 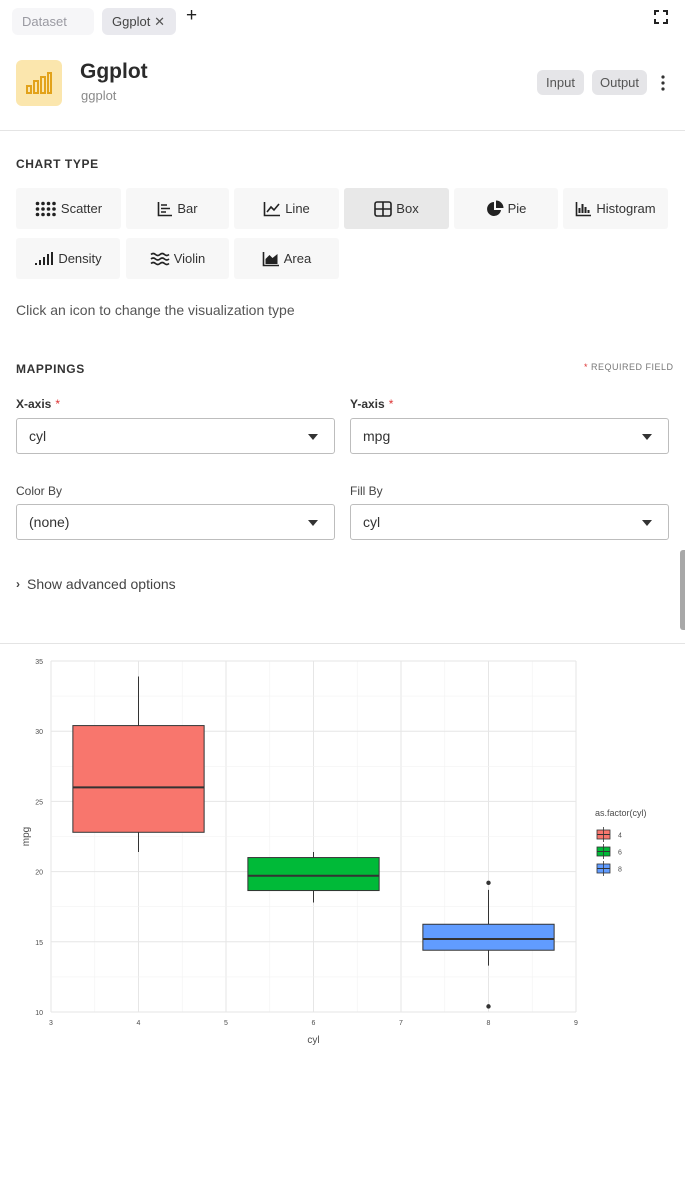 I want to click on fill-by-select: cyl, so click(x=509, y=522).